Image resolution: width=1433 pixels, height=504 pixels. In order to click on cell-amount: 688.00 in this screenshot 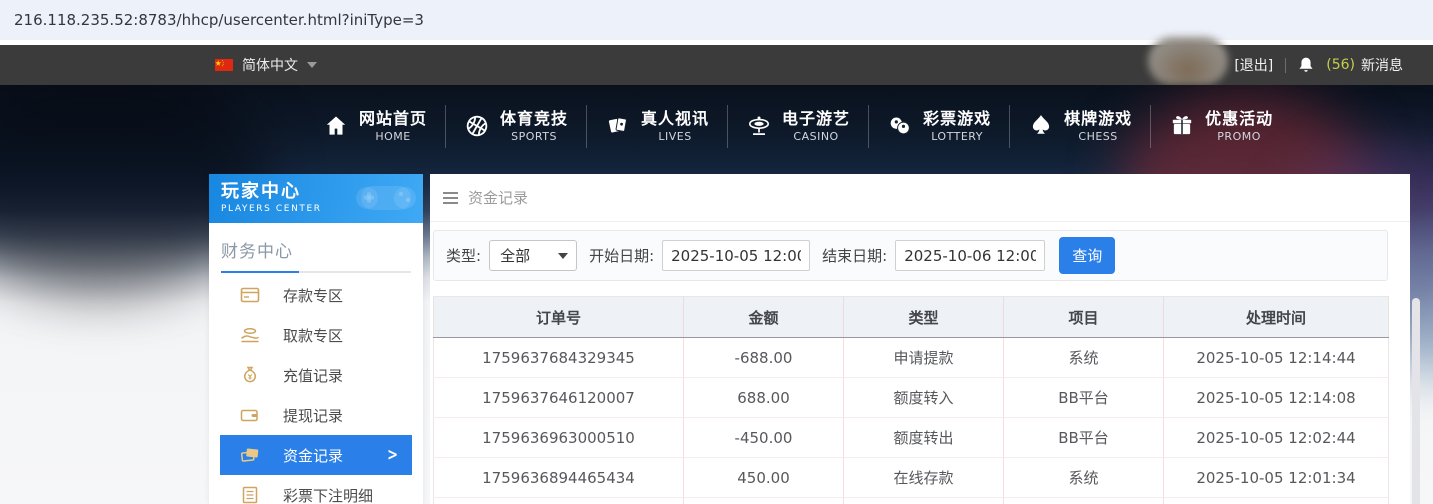, I will do `click(763, 397)`.